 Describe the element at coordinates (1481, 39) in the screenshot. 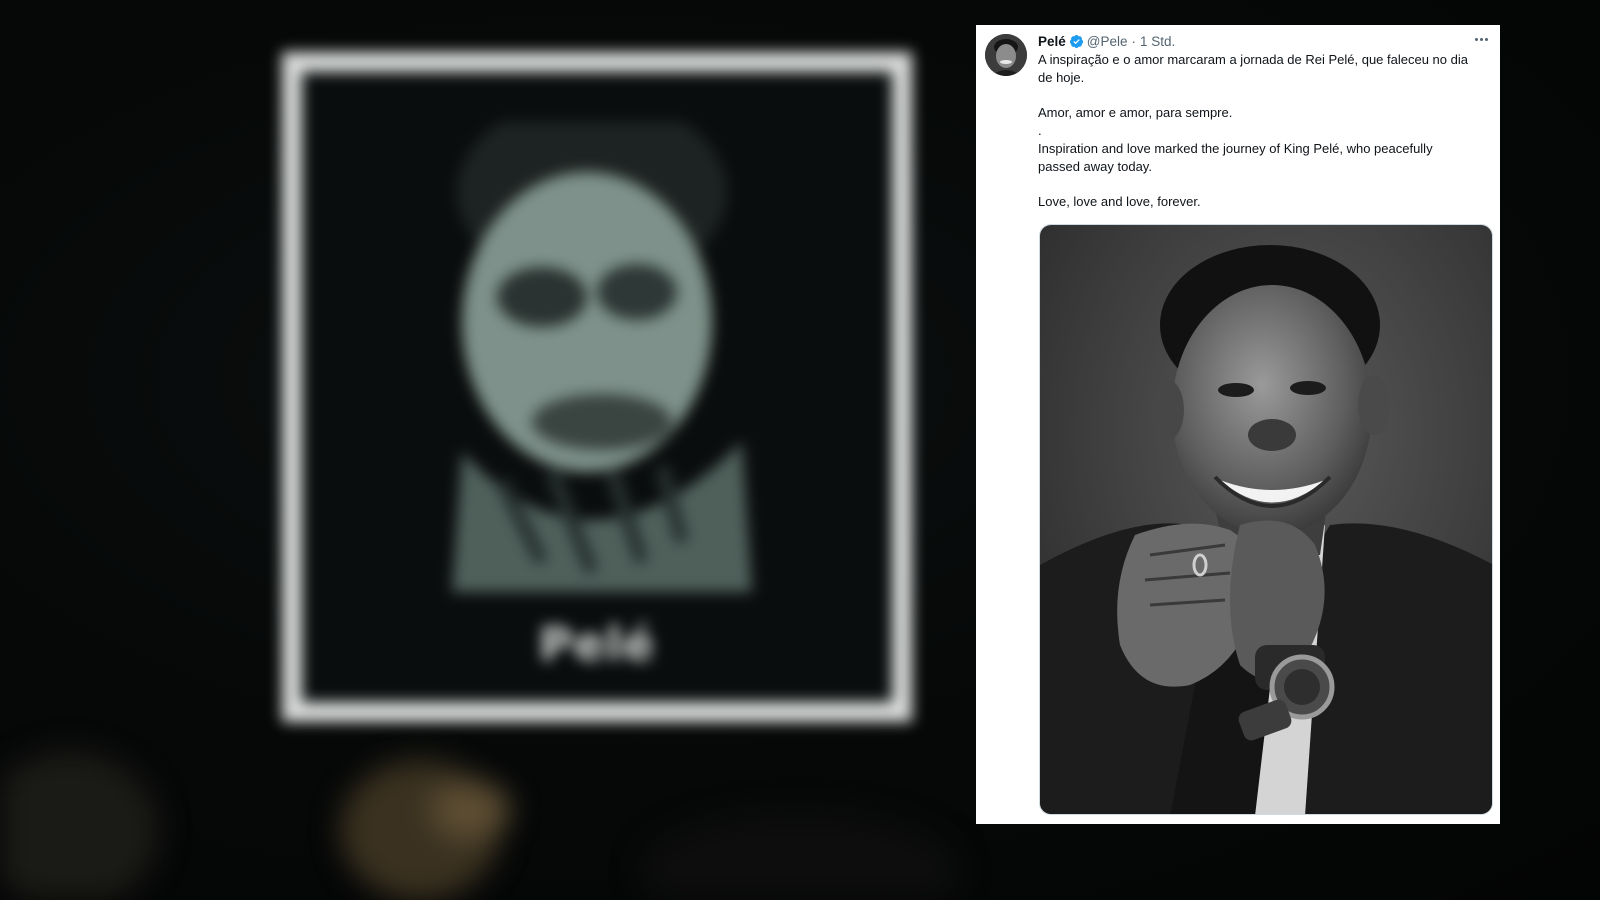

I see `more-options-icon` at that location.